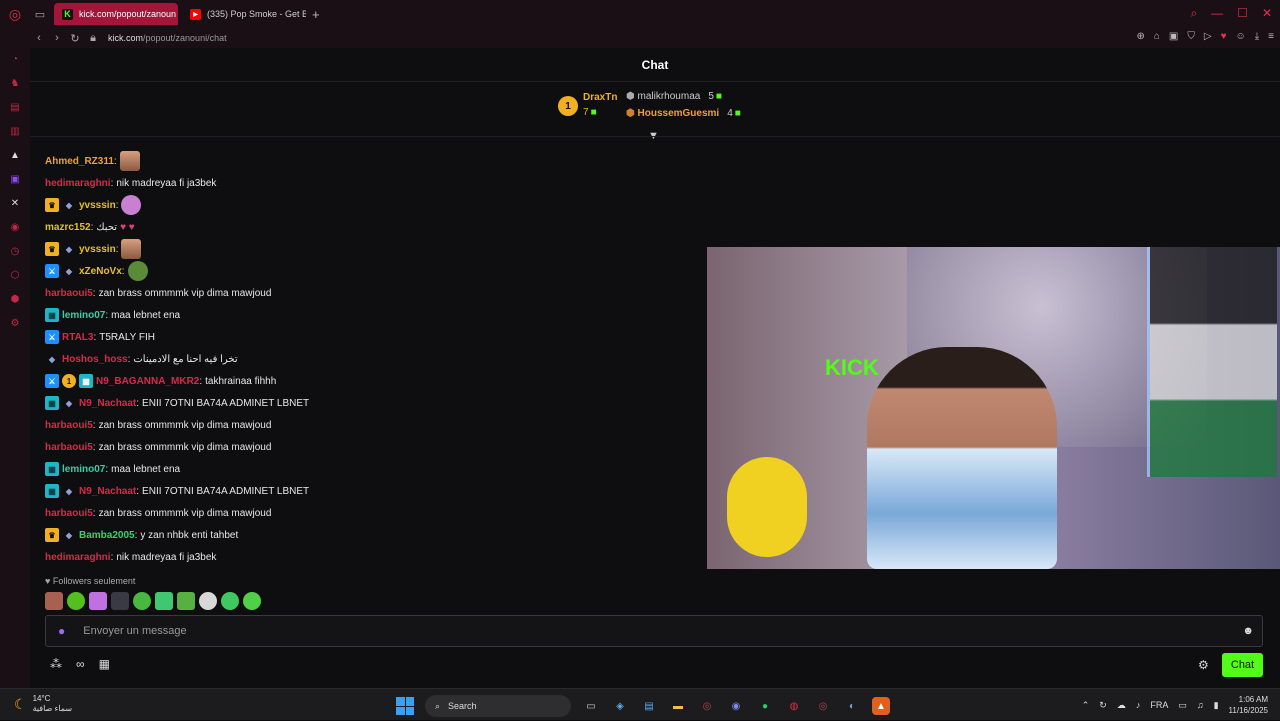  Describe the element at coordinates (1191, 36) in the screenshot. I see `shield-icon: ⛉` at that location.